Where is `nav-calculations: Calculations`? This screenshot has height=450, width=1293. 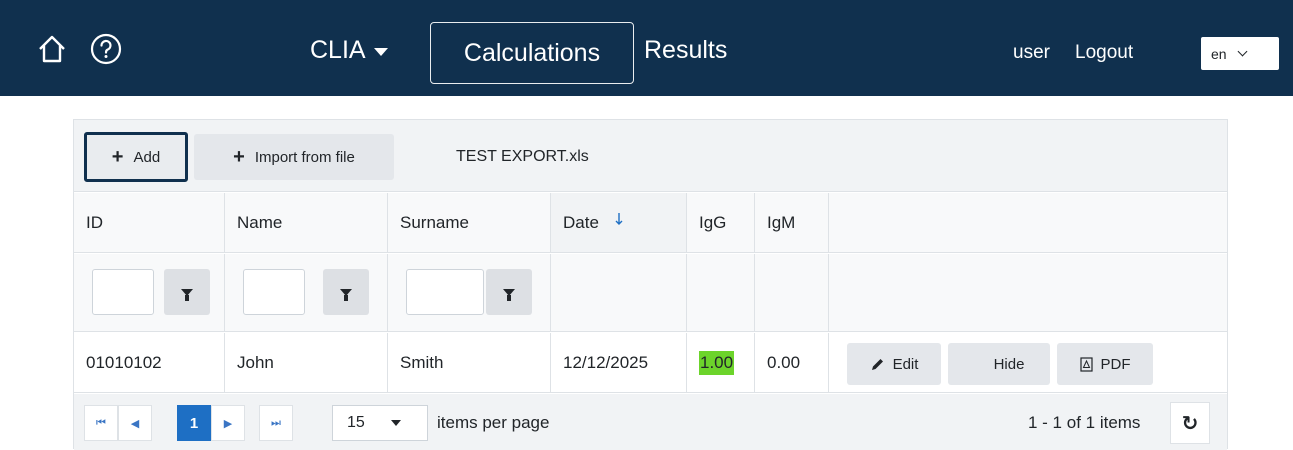
nav-calculations: Calculations is located at coordinates (532, 53).